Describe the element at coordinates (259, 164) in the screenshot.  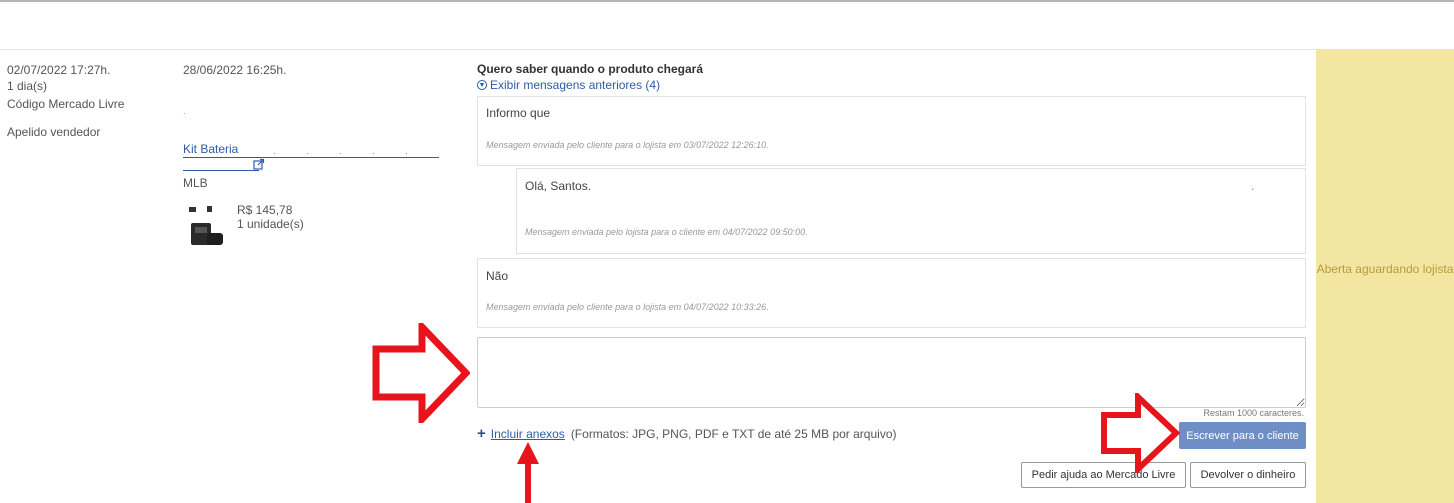
I see `external-link-icon` at that location.